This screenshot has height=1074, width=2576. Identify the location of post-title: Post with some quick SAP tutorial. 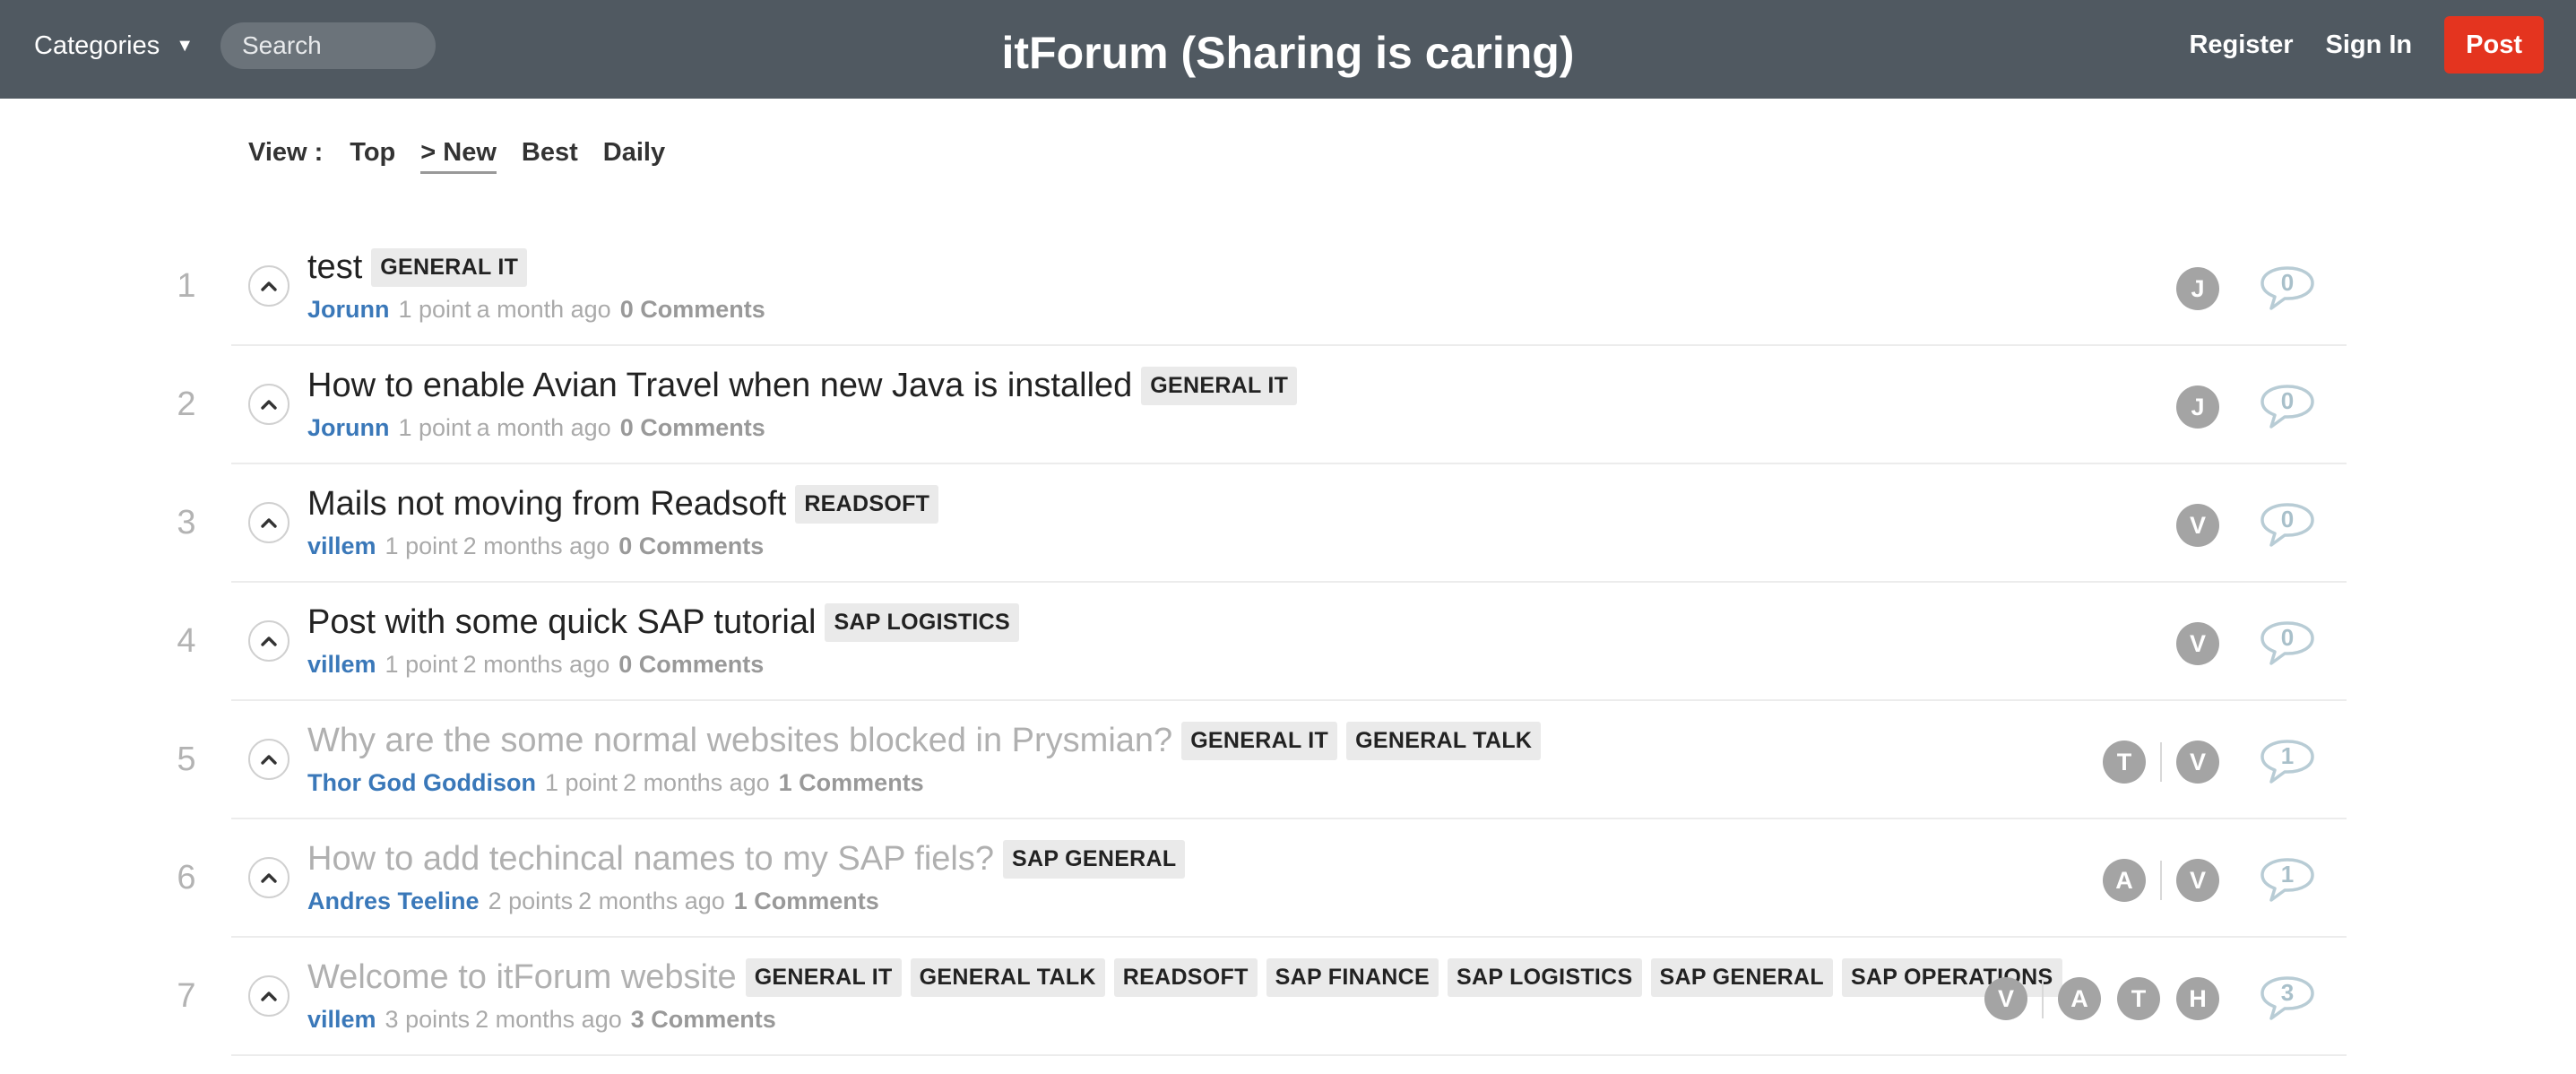
(561, 622).